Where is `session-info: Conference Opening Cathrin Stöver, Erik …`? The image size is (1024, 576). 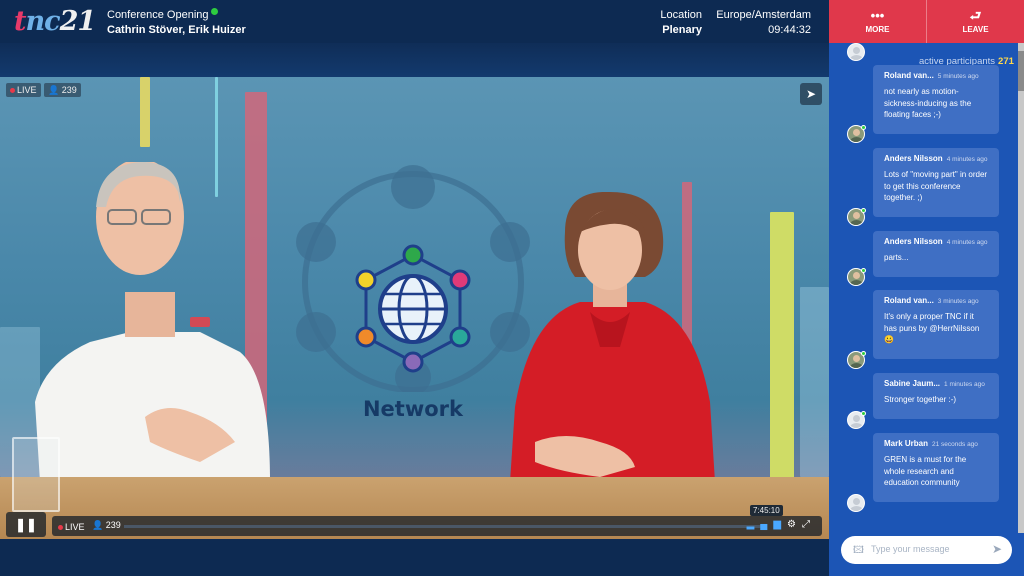 session-info: Conference Opening Cathrin Stöver, Erik … is located at coordinates (176, 23).